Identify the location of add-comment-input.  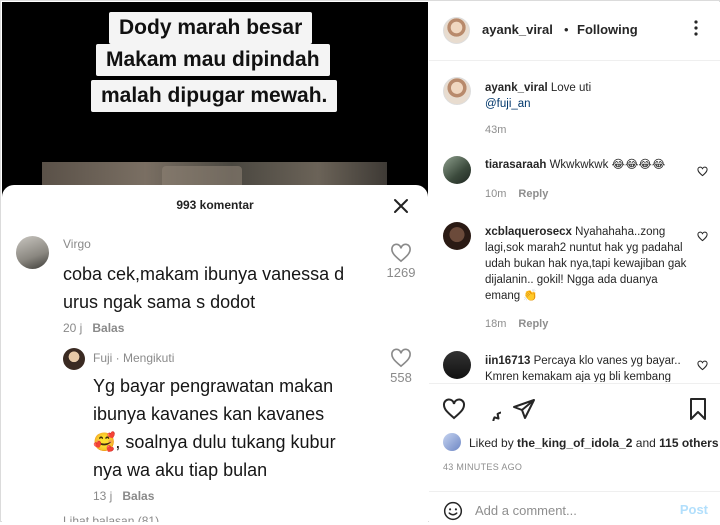
(570, 510).